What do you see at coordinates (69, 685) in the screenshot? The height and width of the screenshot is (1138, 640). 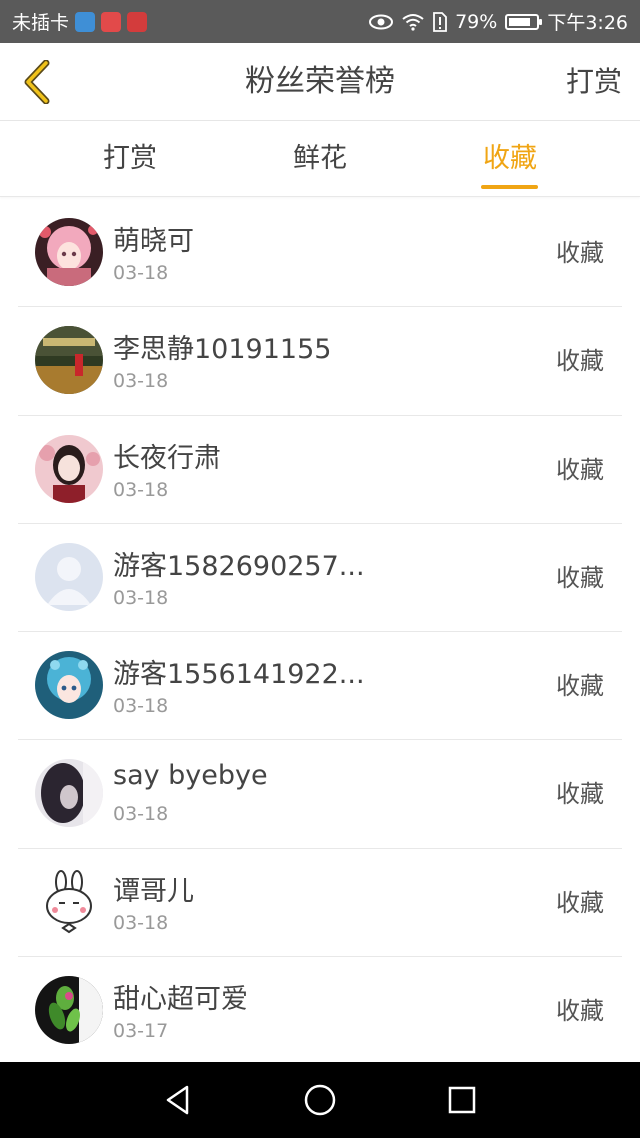 I see `anime-girl-blue-avatar` at bounding box center [69, 685].